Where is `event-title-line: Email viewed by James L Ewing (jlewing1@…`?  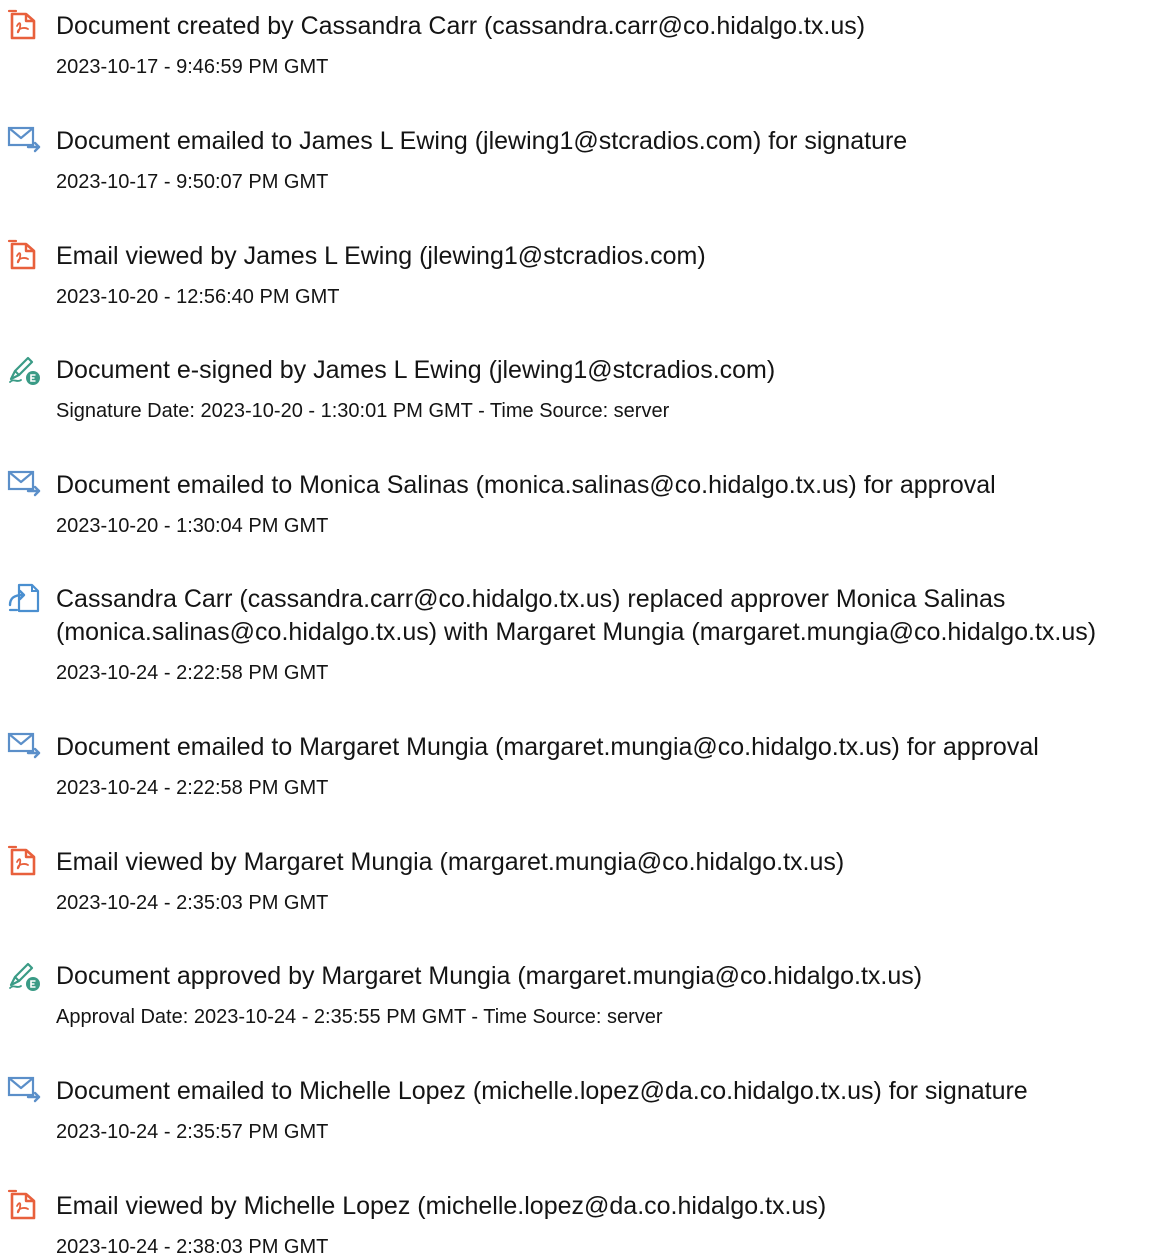
event-title-line: Email viewed by James L Ewing (jlewing1@… is located at coordinates (381, 256).